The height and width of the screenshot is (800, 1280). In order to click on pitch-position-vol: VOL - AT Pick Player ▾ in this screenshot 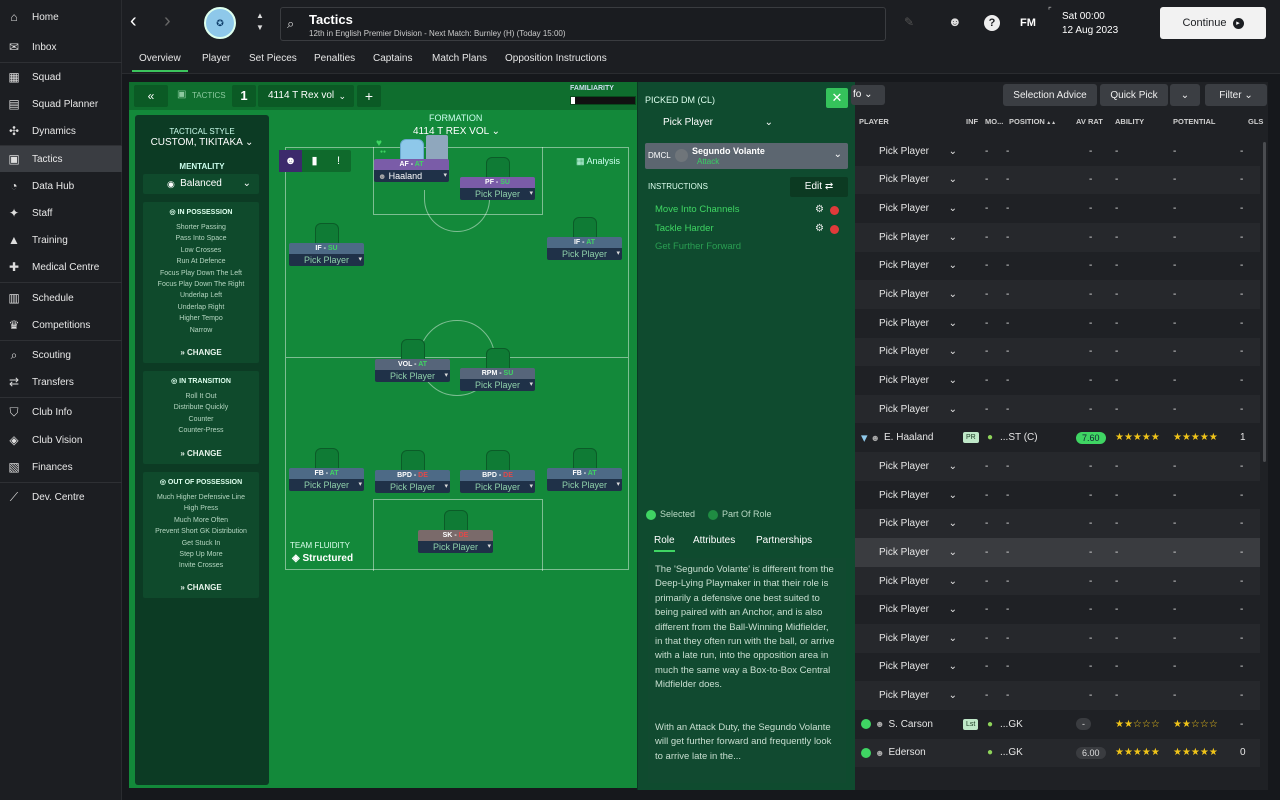, I will do `click(412, 360)`.